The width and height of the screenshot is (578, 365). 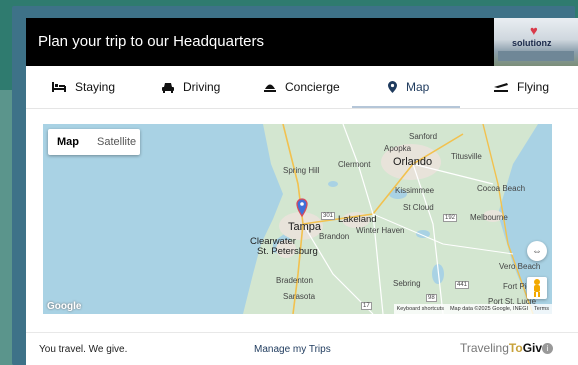 I want to click on company-logo: ♥ solutionz, so click(x=536, y=42).